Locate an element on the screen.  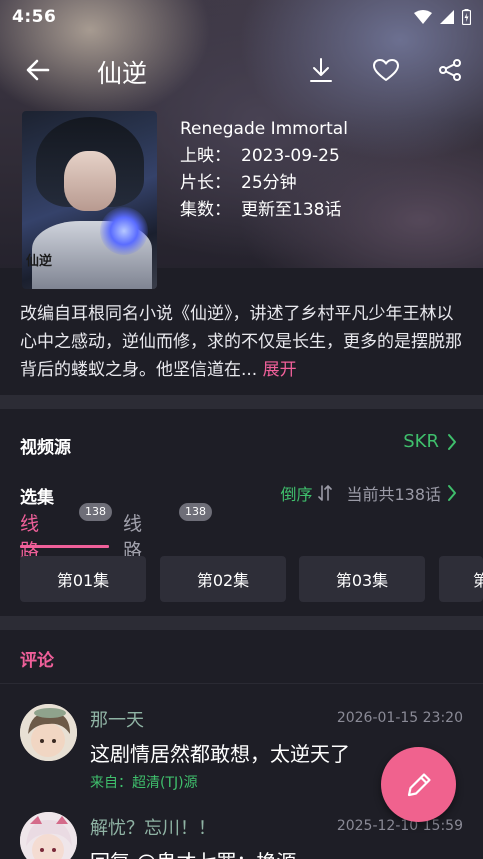
duration-value: 25分钟 is located at coordinates (269, 183).